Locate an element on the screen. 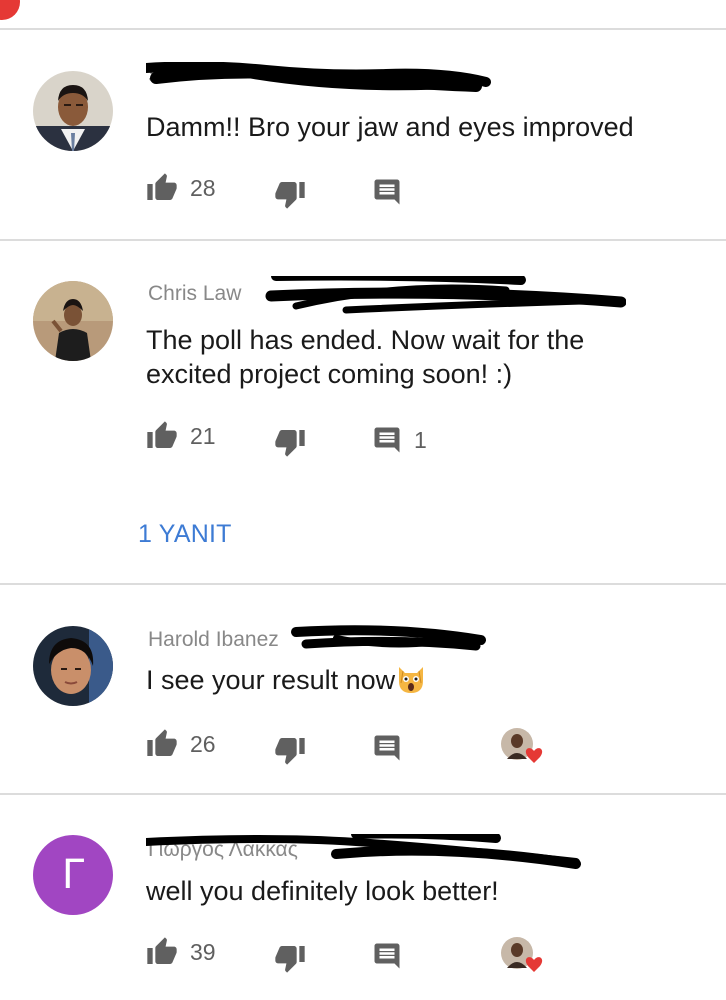  author-name: Harold Ibanez is located at coordinates (381, 639).